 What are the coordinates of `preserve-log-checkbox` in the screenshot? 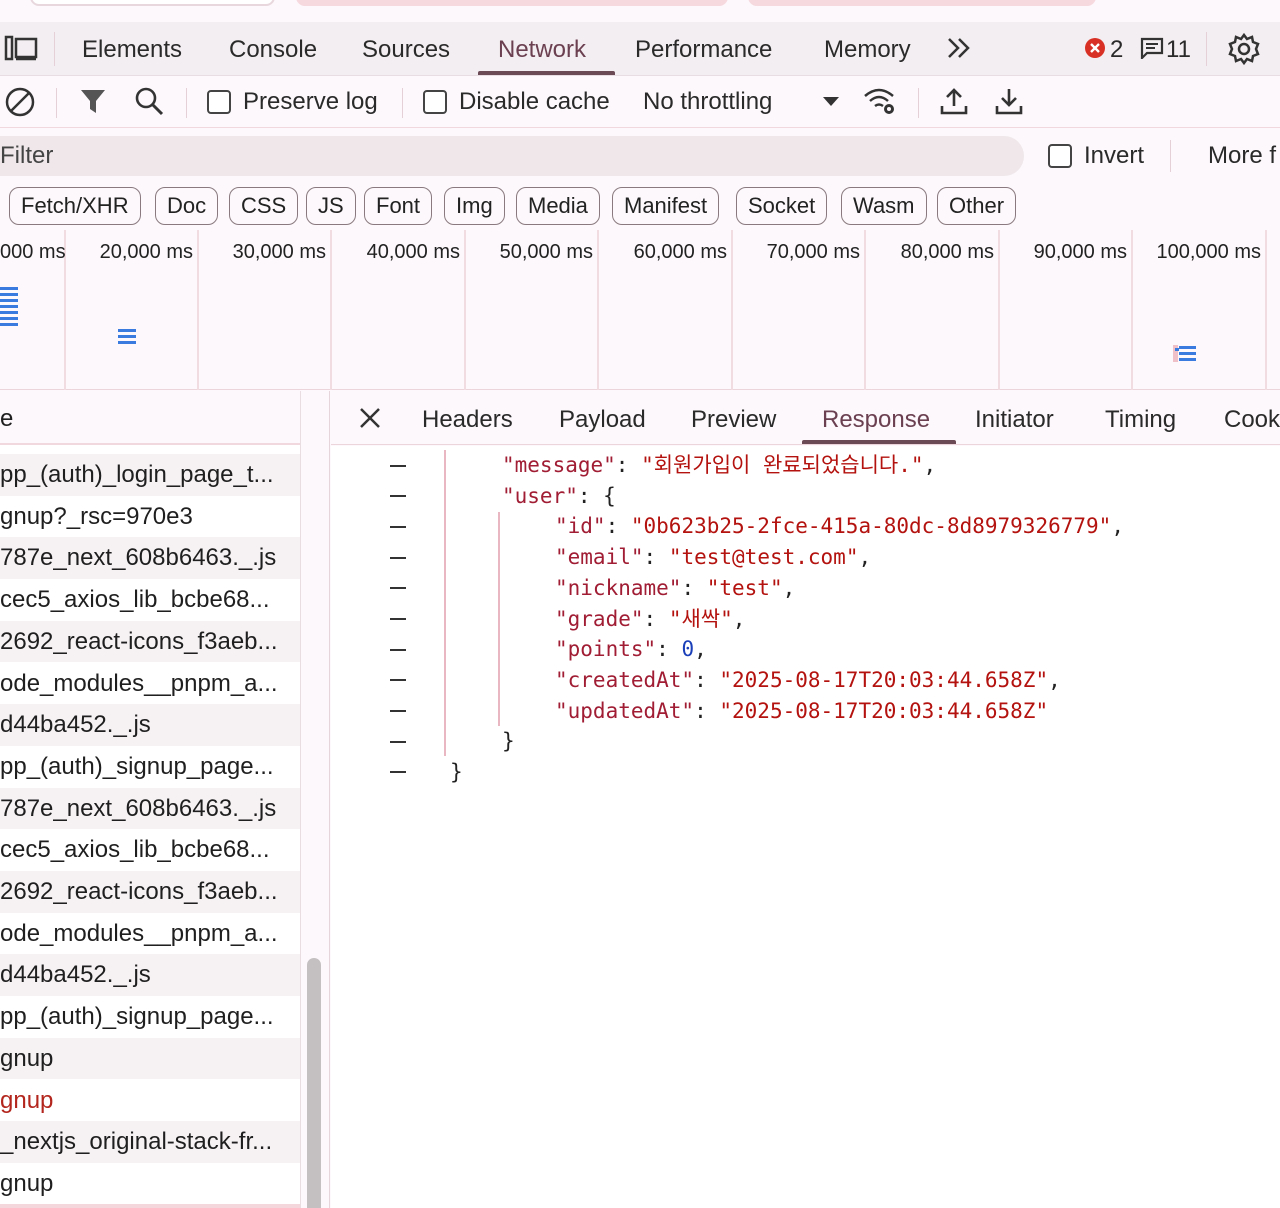 It's located at (219, 102).